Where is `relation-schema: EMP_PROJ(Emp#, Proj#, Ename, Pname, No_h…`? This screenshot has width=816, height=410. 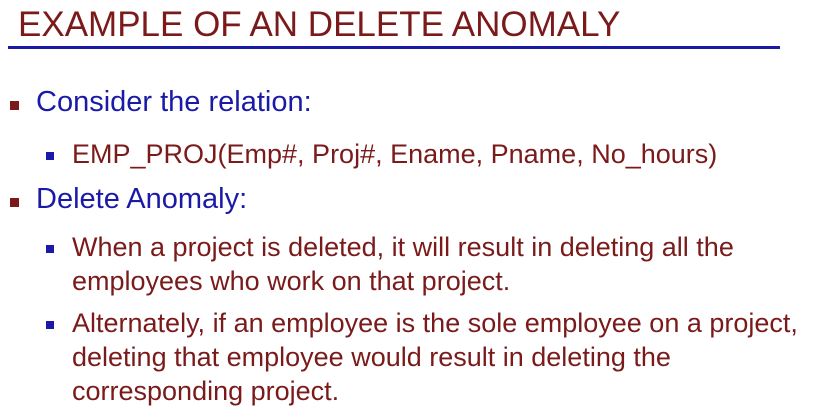 relation-schema: EMP_PROJ(Emp#, Proj#, Ename, Pname, No_h… is located at coordinates (395, 154).